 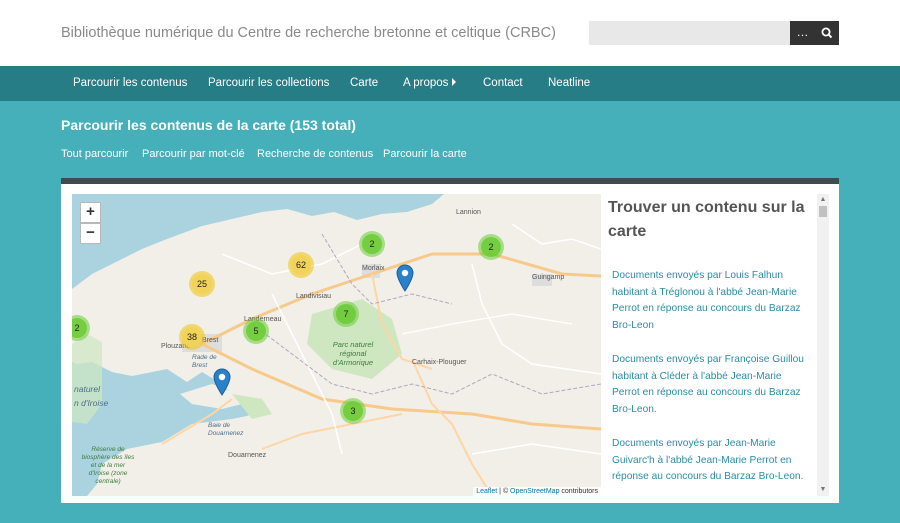 What do you see at coordinates (454, 82) in the screenshot?
I see `caret-right-icon` at bounding box center [454, 82].